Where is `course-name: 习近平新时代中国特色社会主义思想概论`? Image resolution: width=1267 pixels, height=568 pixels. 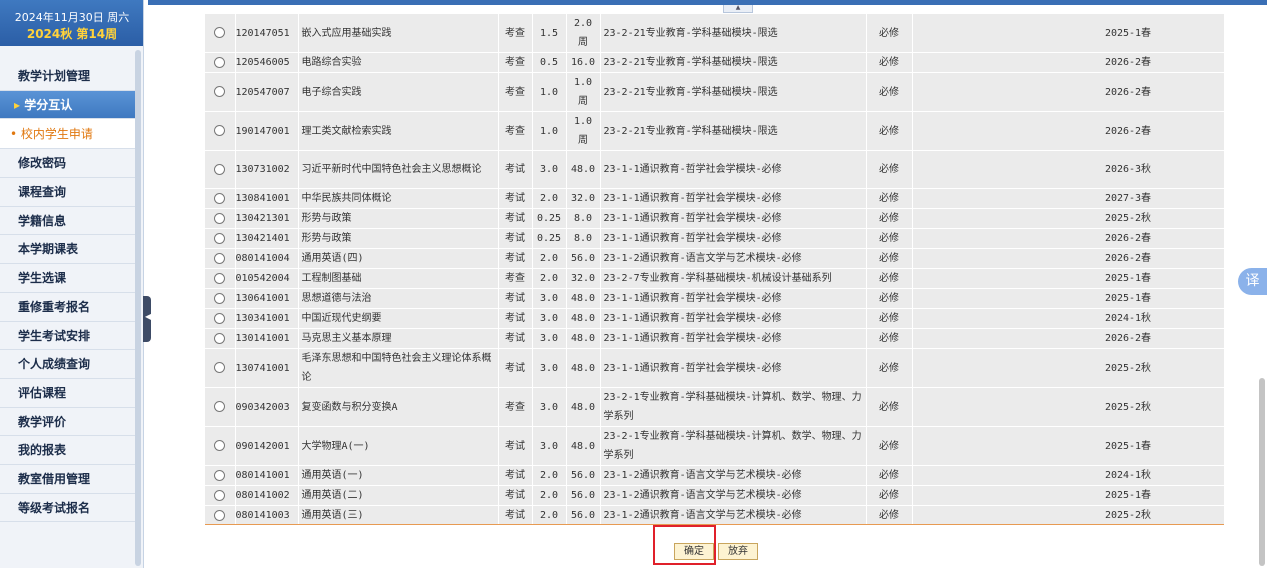 course-name: 习近平新时代中国特色社会主义思想概论 is located at coordinates (398, 169).